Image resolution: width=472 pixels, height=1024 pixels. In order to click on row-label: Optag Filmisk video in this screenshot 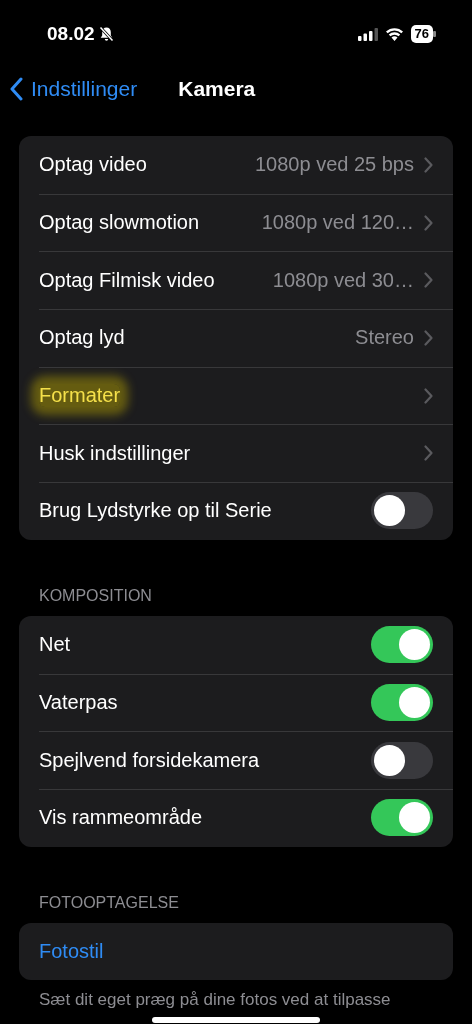, I will do `click(127, 280)`.